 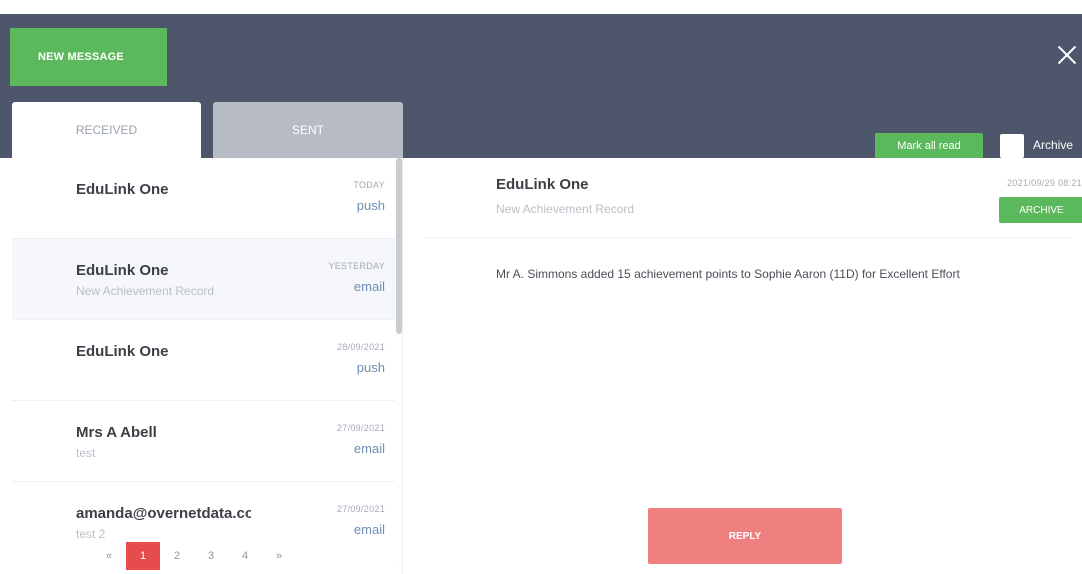 What do you see at coordinates (279, 556) in the screenshot?
I see `pagination-next: »` at bounding box center [279, 556].